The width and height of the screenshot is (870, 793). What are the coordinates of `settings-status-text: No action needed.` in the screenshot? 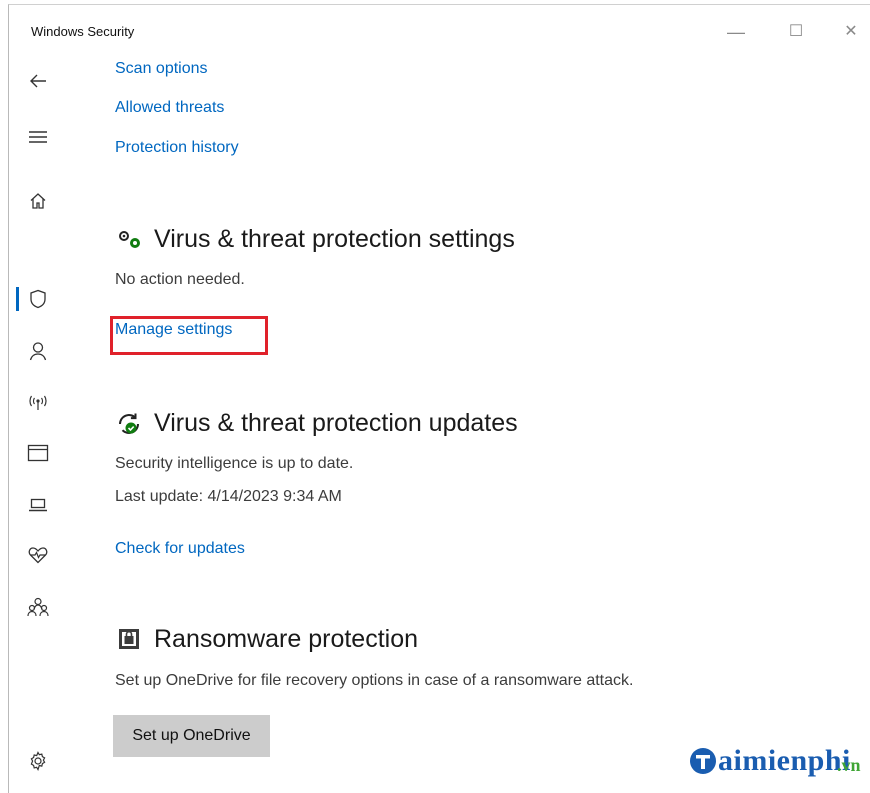 It's located at (180, 279).